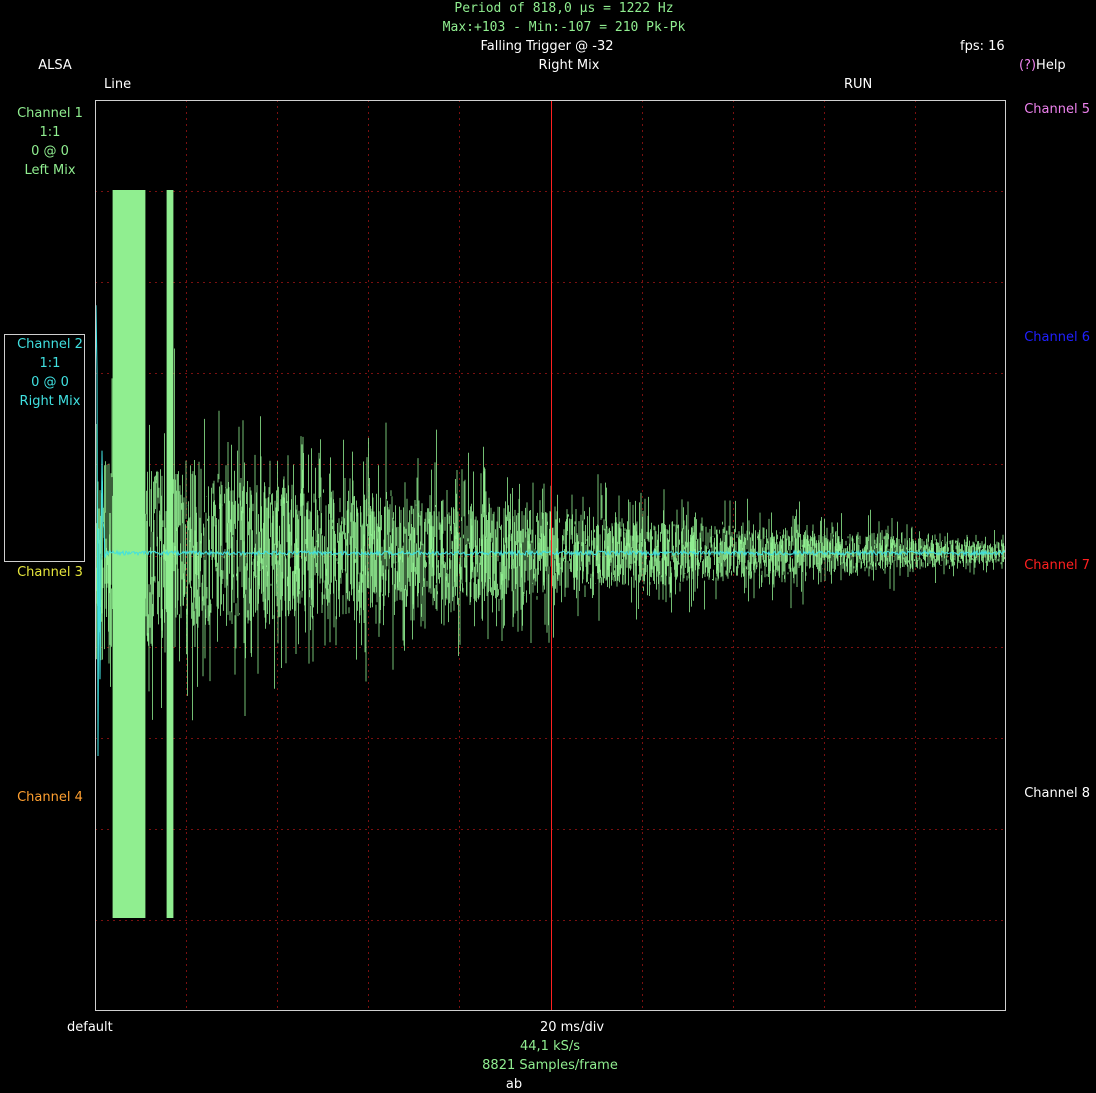 This screenshot has height=1093, width=1096. I want to click on channel-1-source: Left Mix, so click(50, 170).